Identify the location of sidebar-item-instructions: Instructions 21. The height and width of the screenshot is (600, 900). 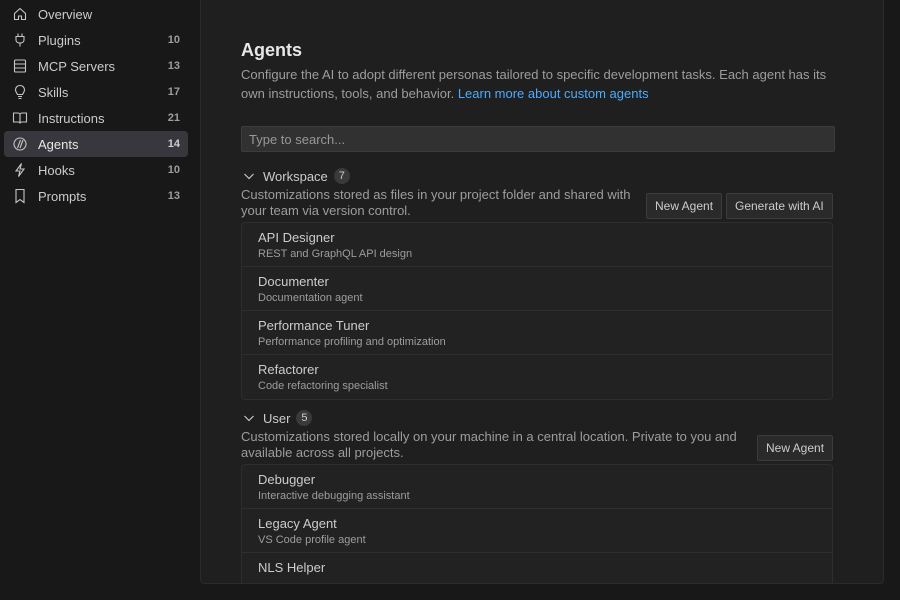
(96, 118).